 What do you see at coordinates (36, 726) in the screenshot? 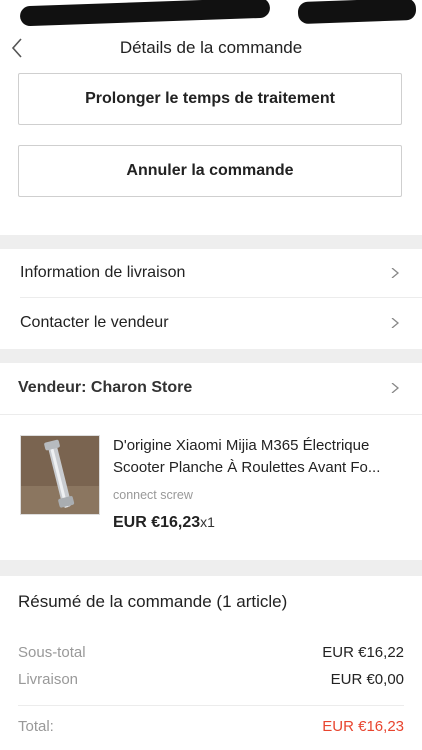
I see `total-label: Total:` at bounding box center [36, 726].